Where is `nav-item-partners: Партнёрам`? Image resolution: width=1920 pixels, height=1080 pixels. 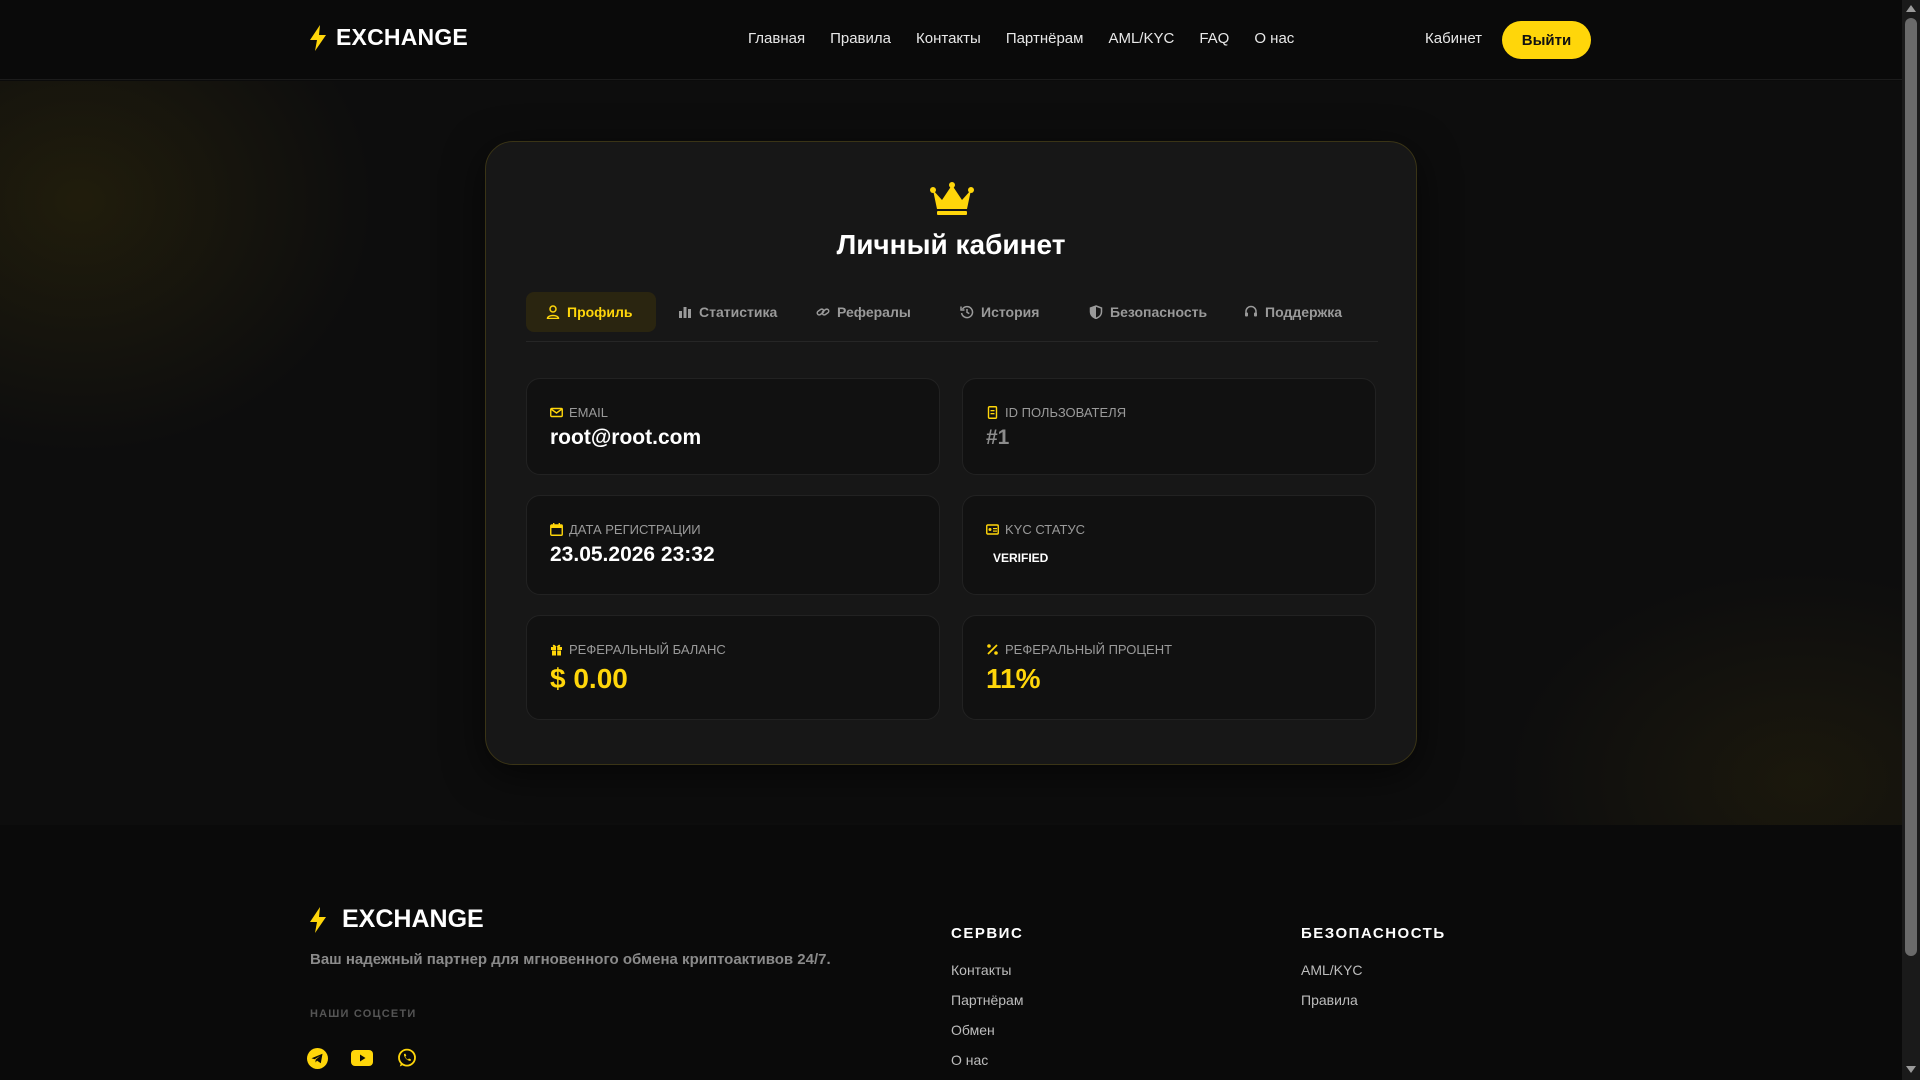 nav-item-partners: Партнёрам is located at coordinates (1045, 38).